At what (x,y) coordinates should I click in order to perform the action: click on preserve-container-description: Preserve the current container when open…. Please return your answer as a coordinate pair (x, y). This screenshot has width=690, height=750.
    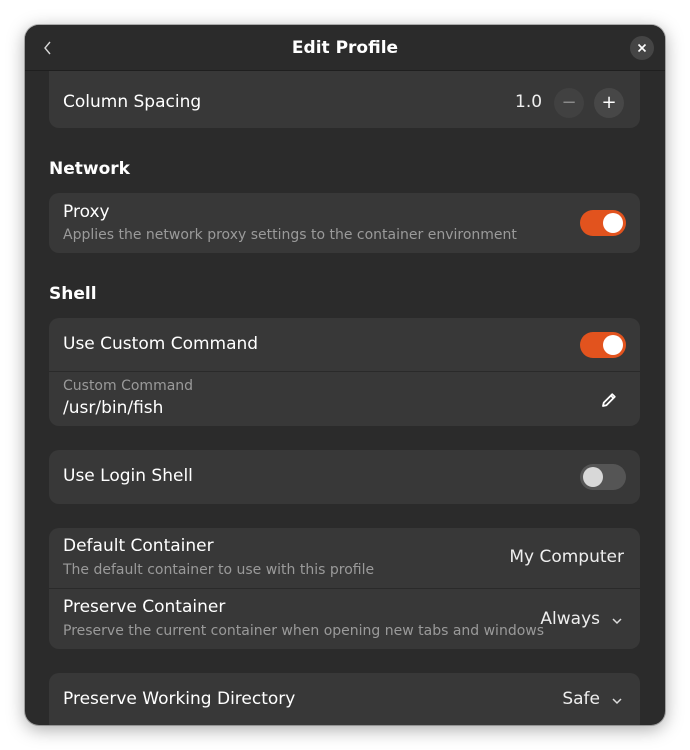
    Looking at the image, I should click on (304, 631).